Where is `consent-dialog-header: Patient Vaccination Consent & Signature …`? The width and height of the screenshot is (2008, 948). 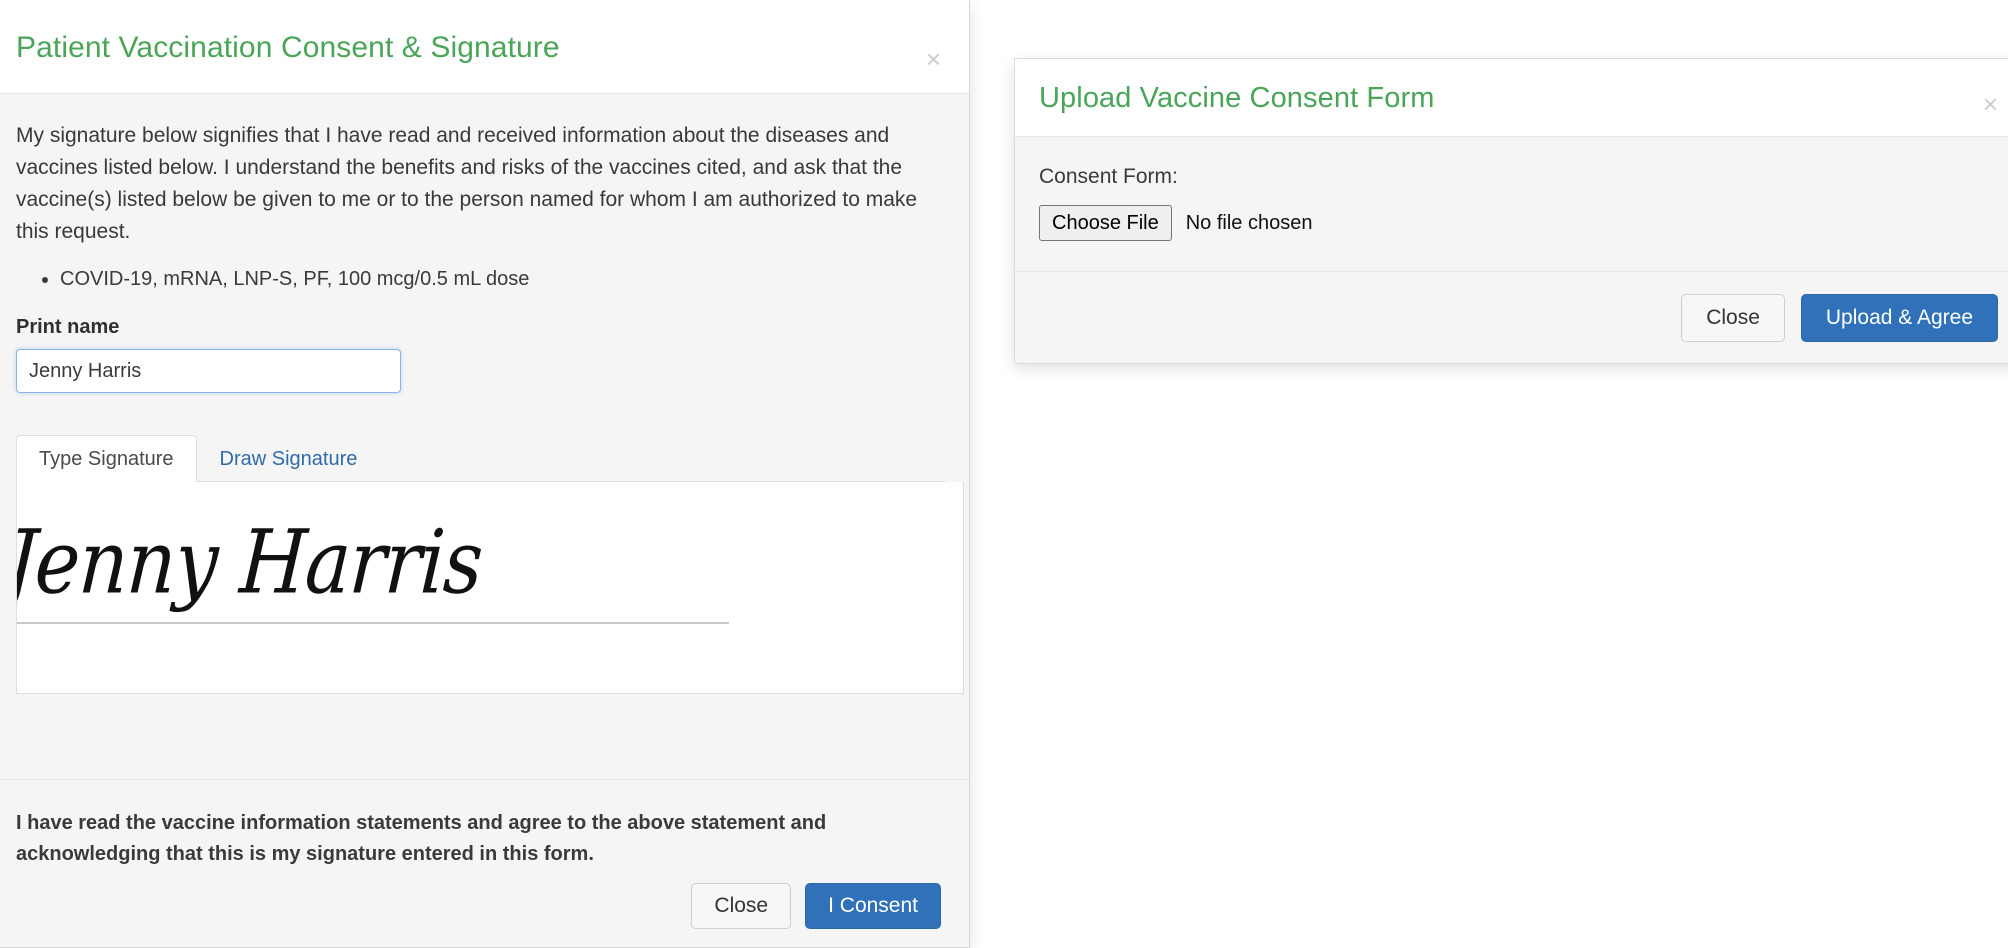
consent-dialog-header: Patient Vaccination Consent & Signature … is located at coordinates (484, 47).